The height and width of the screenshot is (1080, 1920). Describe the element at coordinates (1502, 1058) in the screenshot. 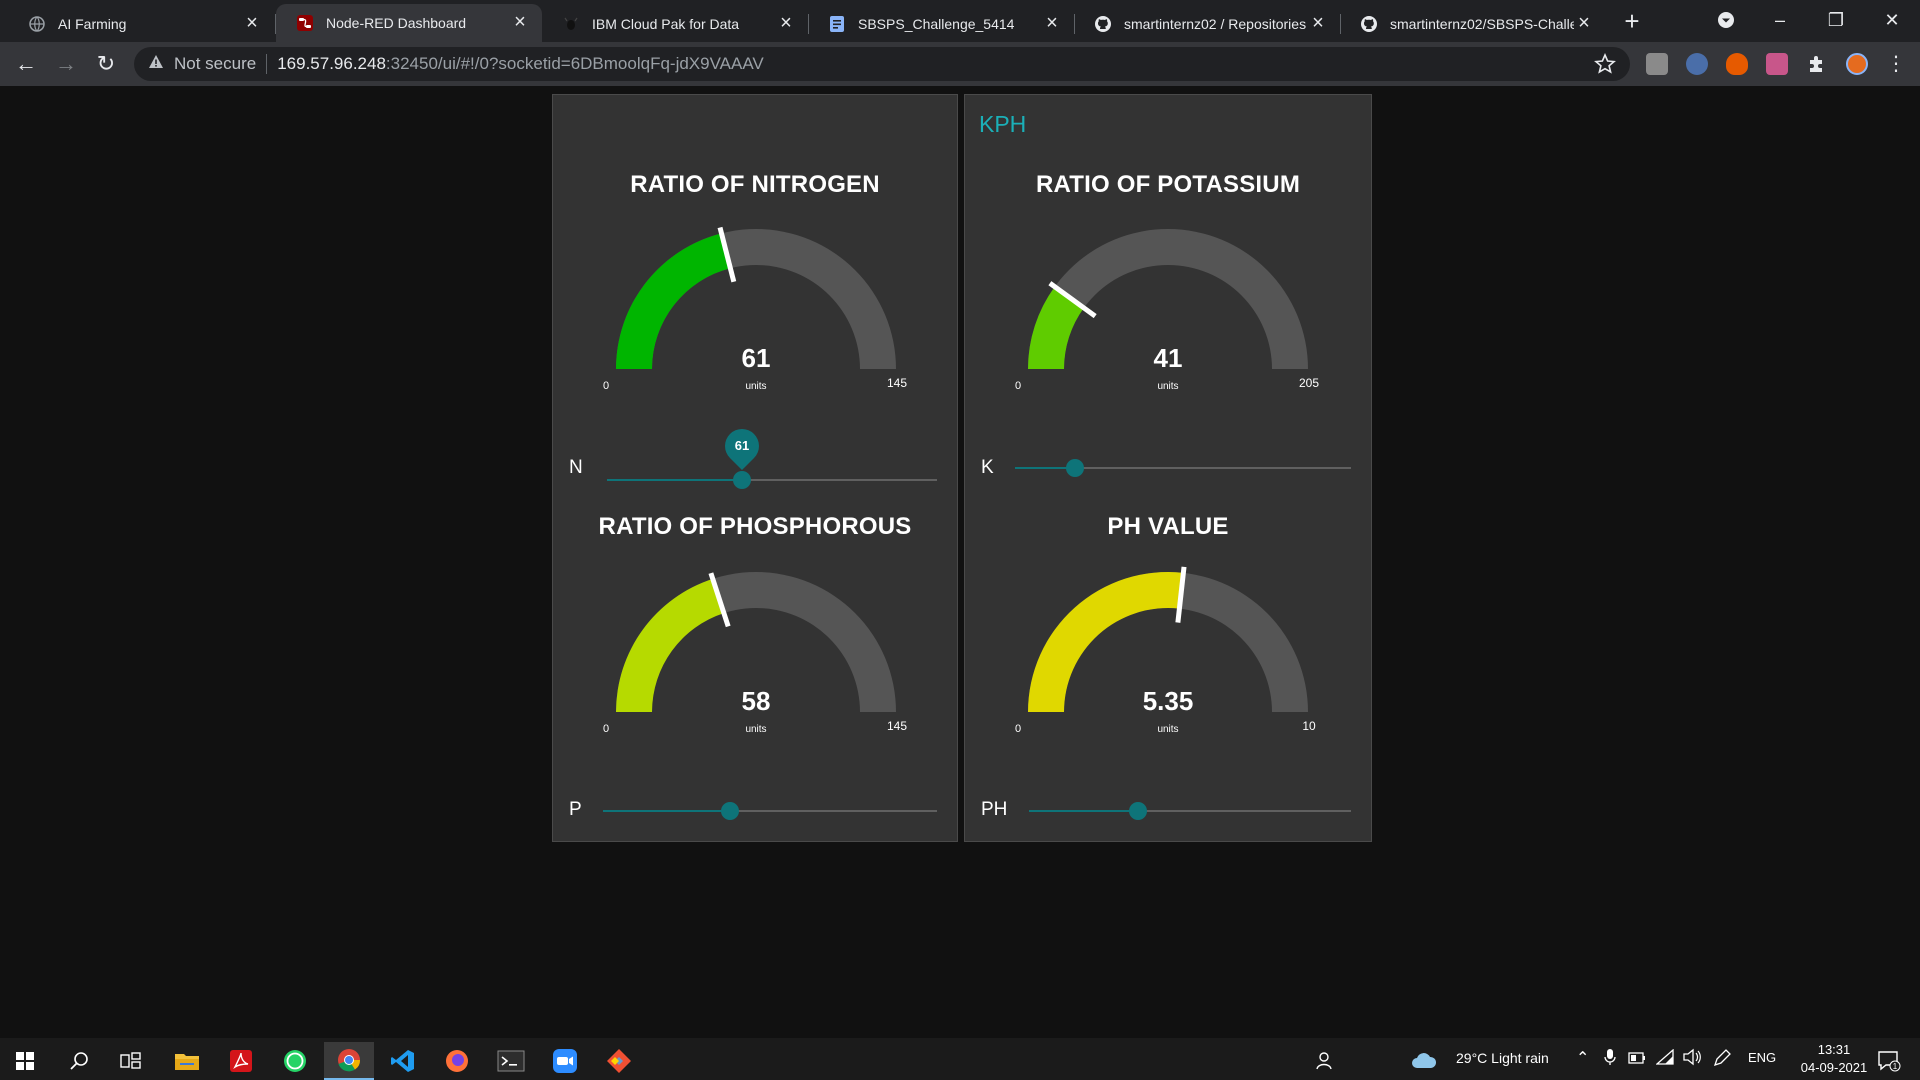

I see `weather-text: 29°C Light rain` at that location.